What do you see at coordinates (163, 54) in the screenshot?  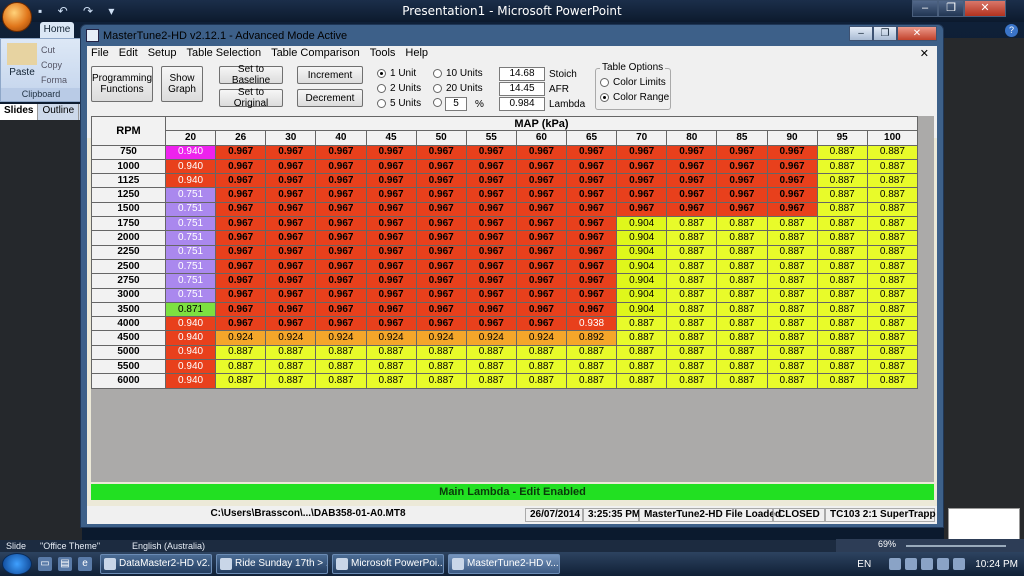 I see `menu-setup: Setup` at bounding box center [163, 54].